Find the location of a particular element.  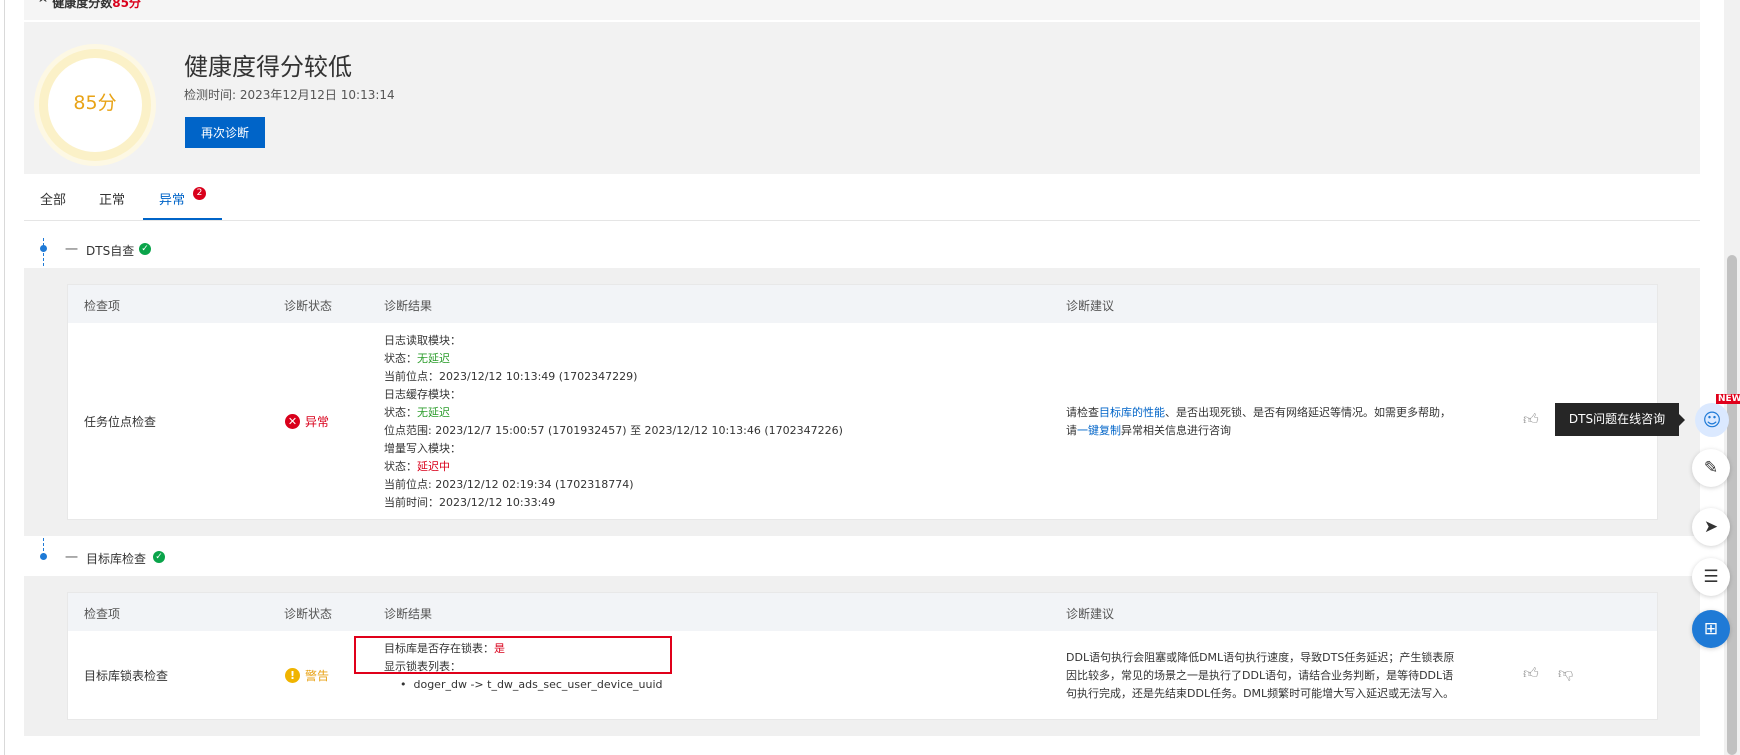

tab-abnormal: 异常 is located at coordinates (172, 198).